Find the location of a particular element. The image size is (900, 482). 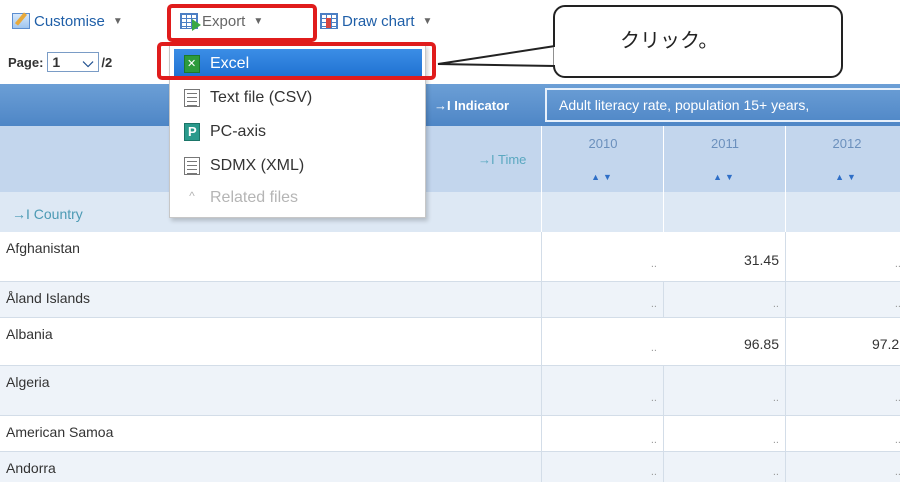

table-row: American Samoa .. .. .. is located at coordinates (450, 434).